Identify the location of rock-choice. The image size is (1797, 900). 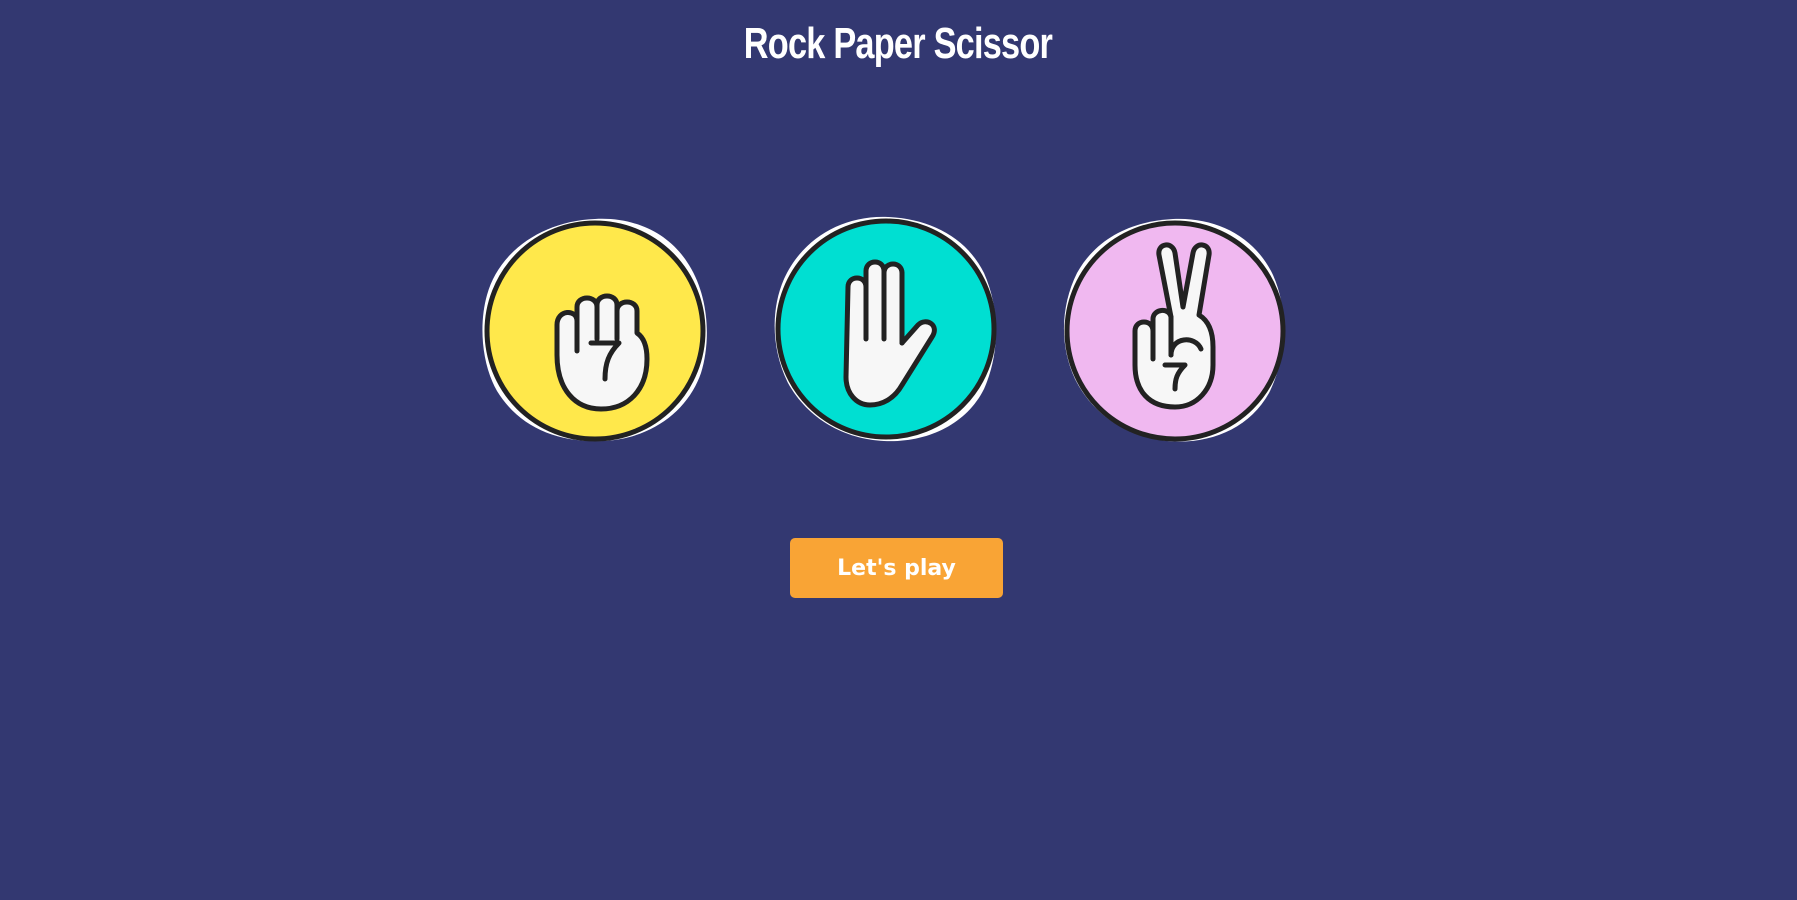
(595, 329).